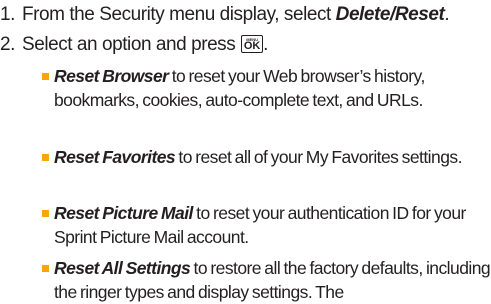  Describe the element at coordinates (115, 157) in the screenshot. I see `option-name: Reset Favorites` at that location.